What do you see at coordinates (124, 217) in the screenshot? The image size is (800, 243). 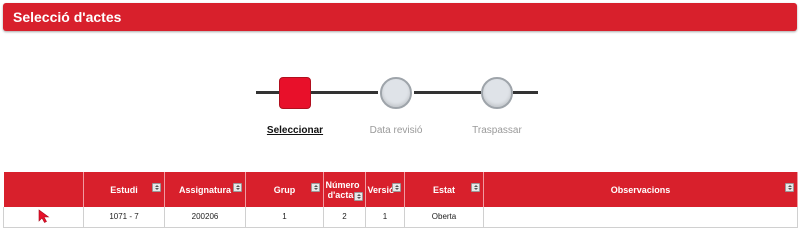 I see `cell-estudi: 1071 - 7` at bounding box center [124, 217].